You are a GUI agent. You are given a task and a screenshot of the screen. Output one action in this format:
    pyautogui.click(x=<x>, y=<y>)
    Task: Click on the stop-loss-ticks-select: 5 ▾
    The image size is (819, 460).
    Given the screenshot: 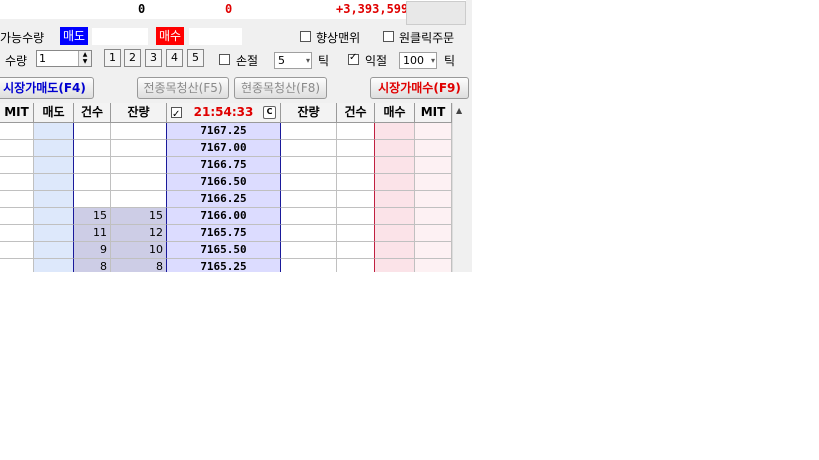 What is the action you would take?
    pyautogui.click(x=293, y=60)
    